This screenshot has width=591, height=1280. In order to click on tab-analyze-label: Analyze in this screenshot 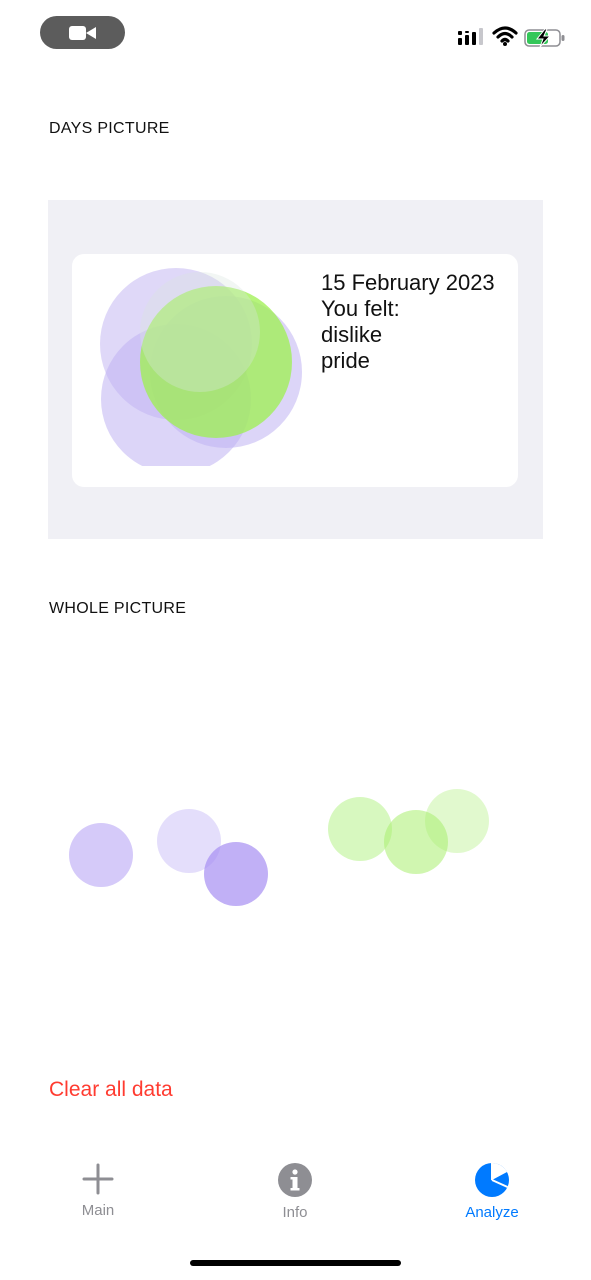, I will do `click(492, 1212)`.